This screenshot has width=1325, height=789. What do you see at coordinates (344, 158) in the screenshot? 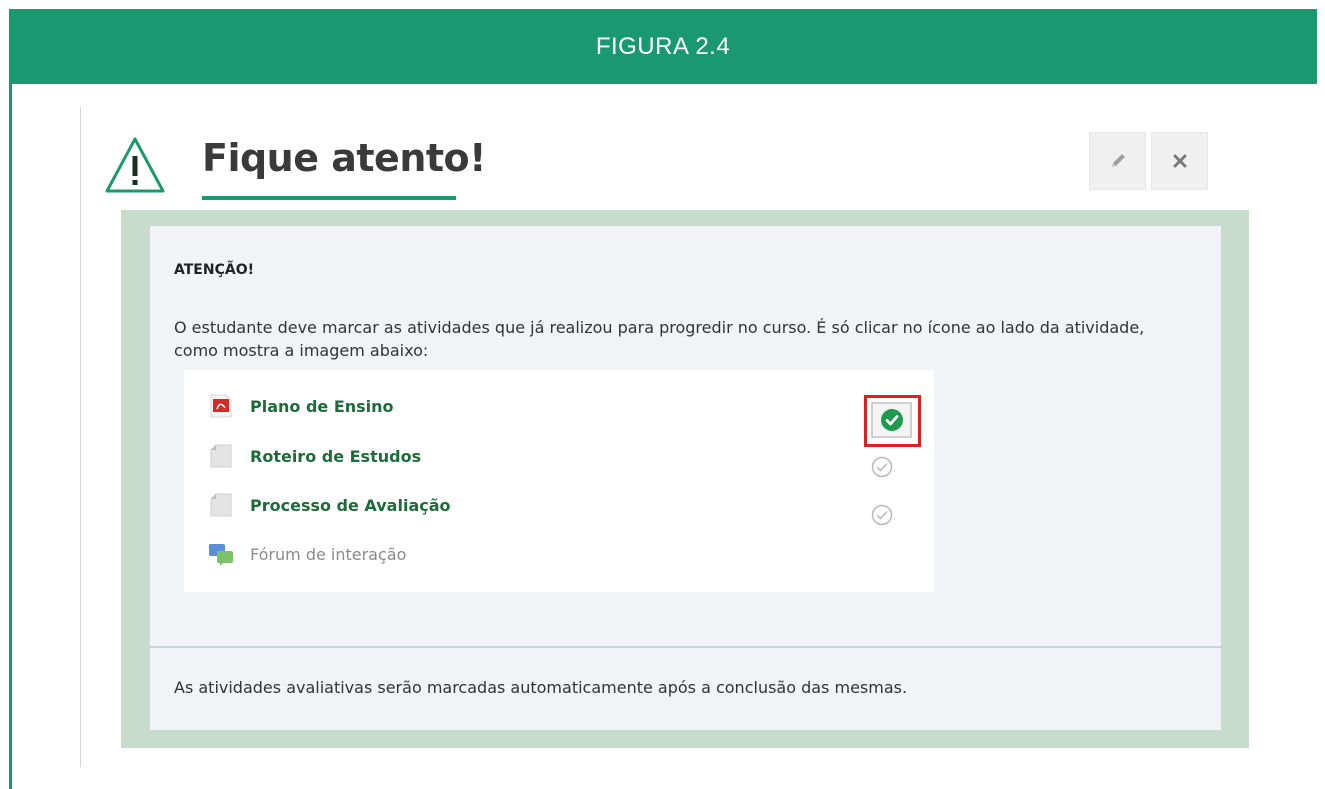
I see `notice-title: Fique atento!` at bounding box center [344, 158].